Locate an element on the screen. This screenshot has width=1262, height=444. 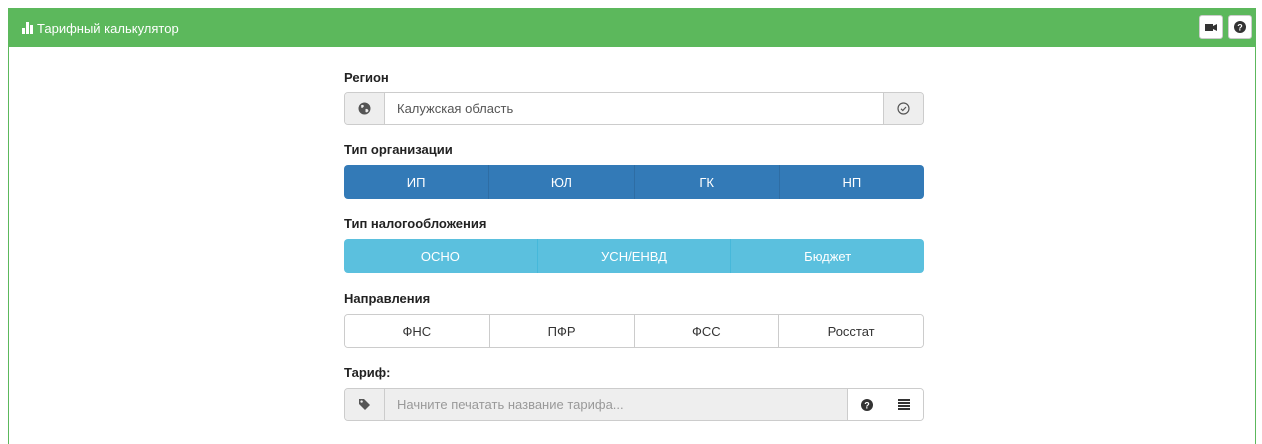
help-button: ? is located at coordinates (1240, 27).